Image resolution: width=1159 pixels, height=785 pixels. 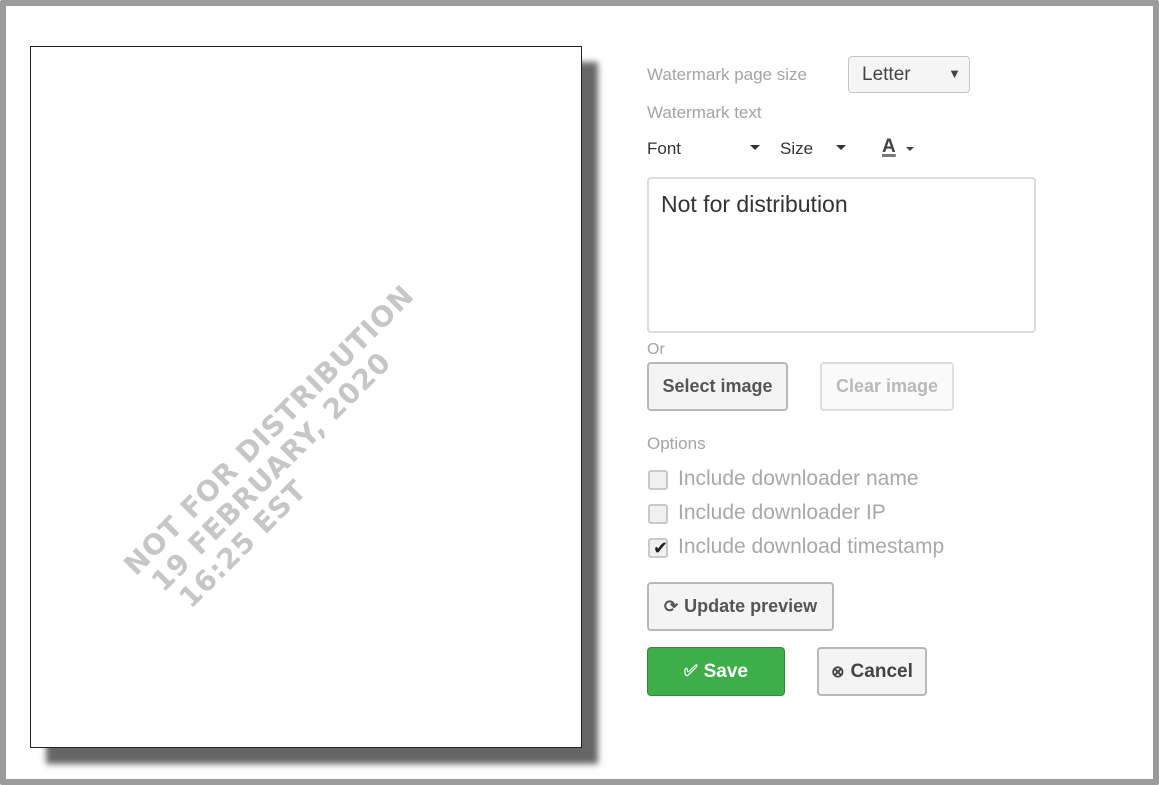 I want to click on options-label: Options, so click(x=676, y=443).